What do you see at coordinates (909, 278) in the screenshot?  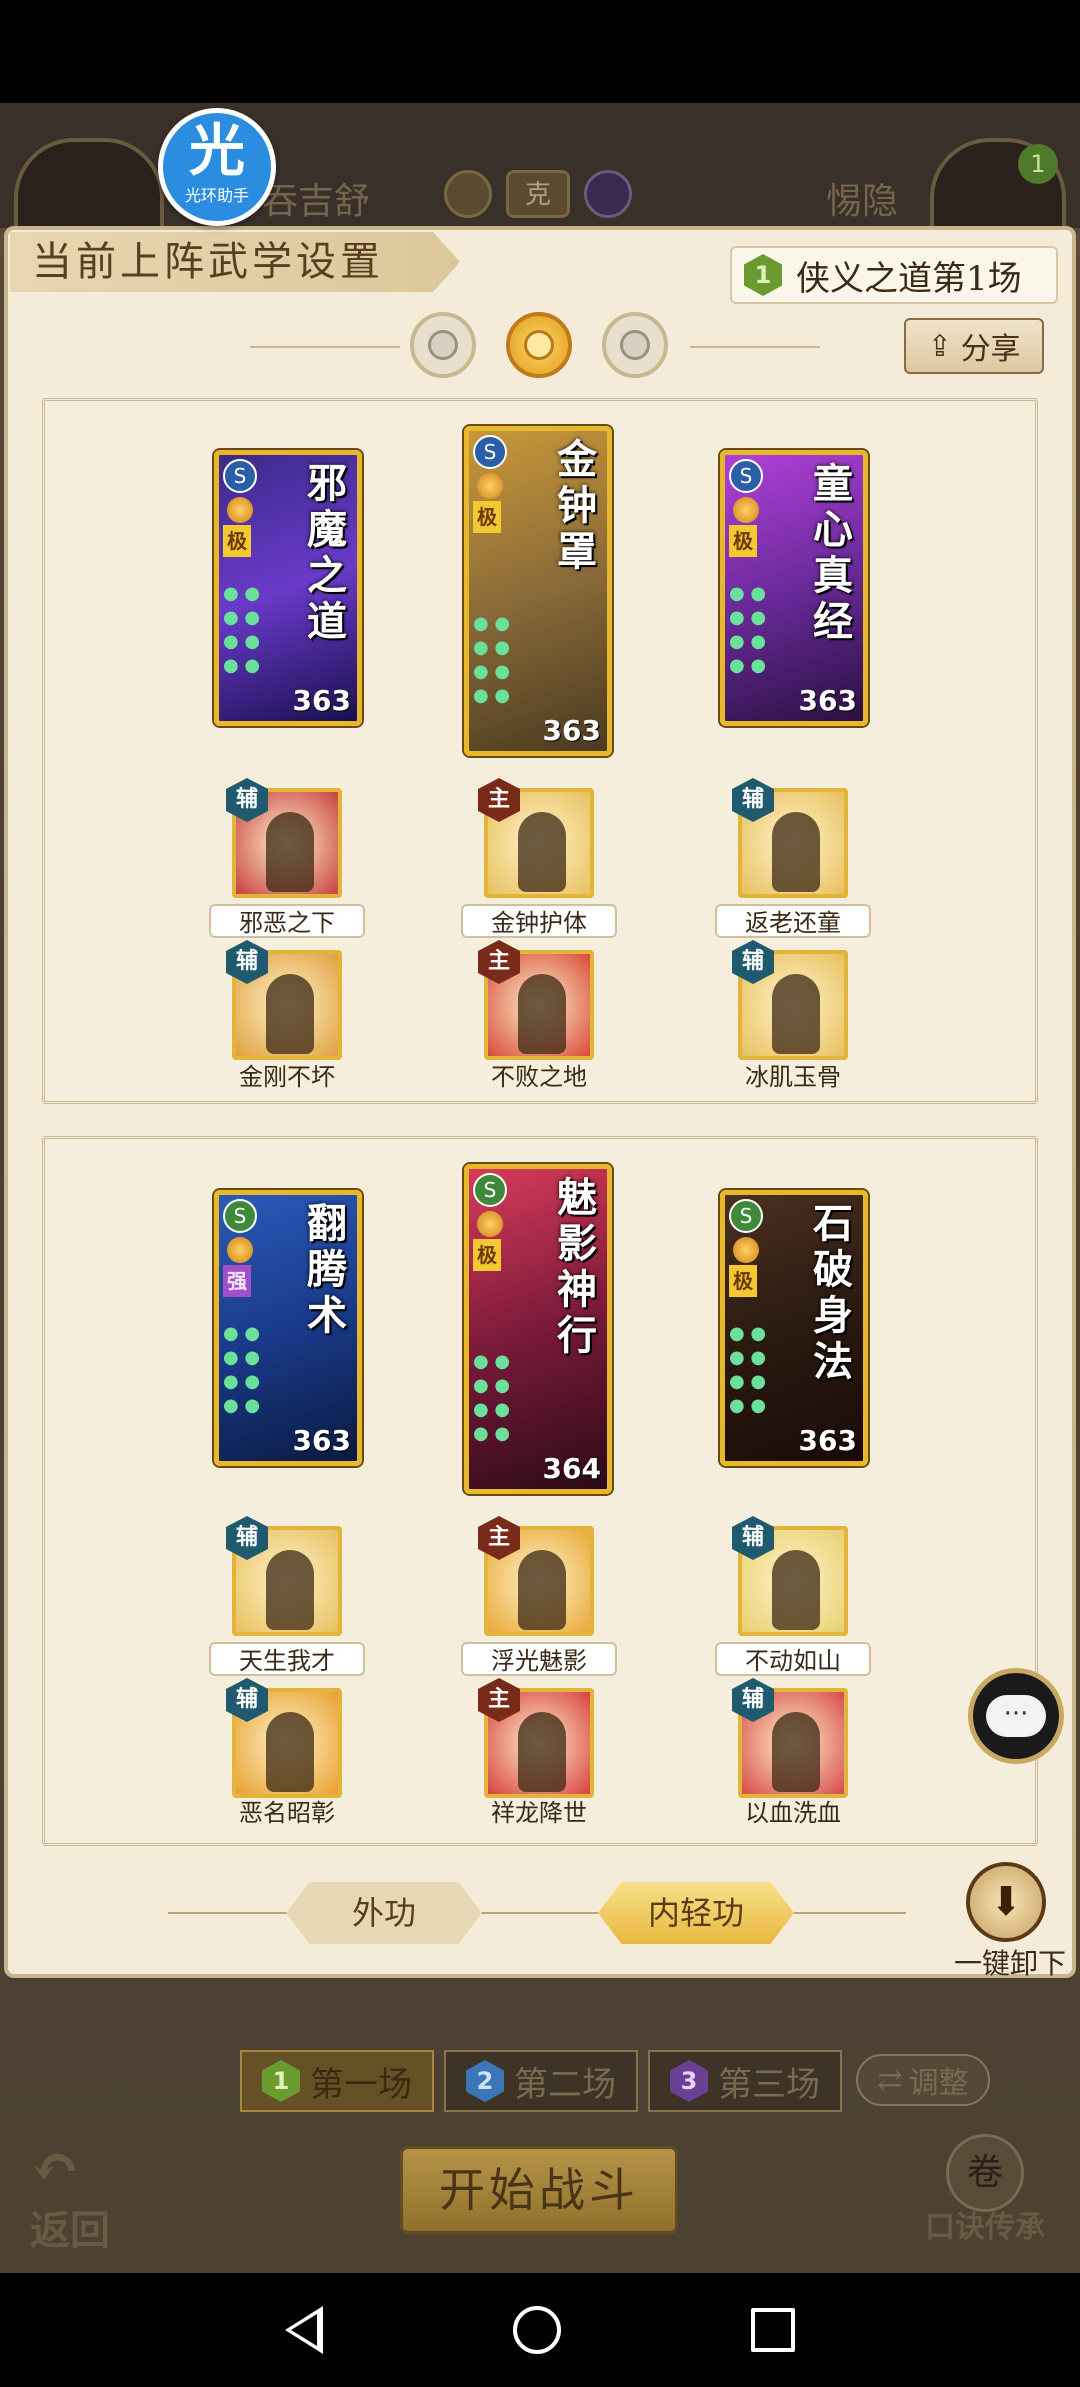 I see `battle-label-text: 侠义之道第1场` at bounding box center [909, 278].